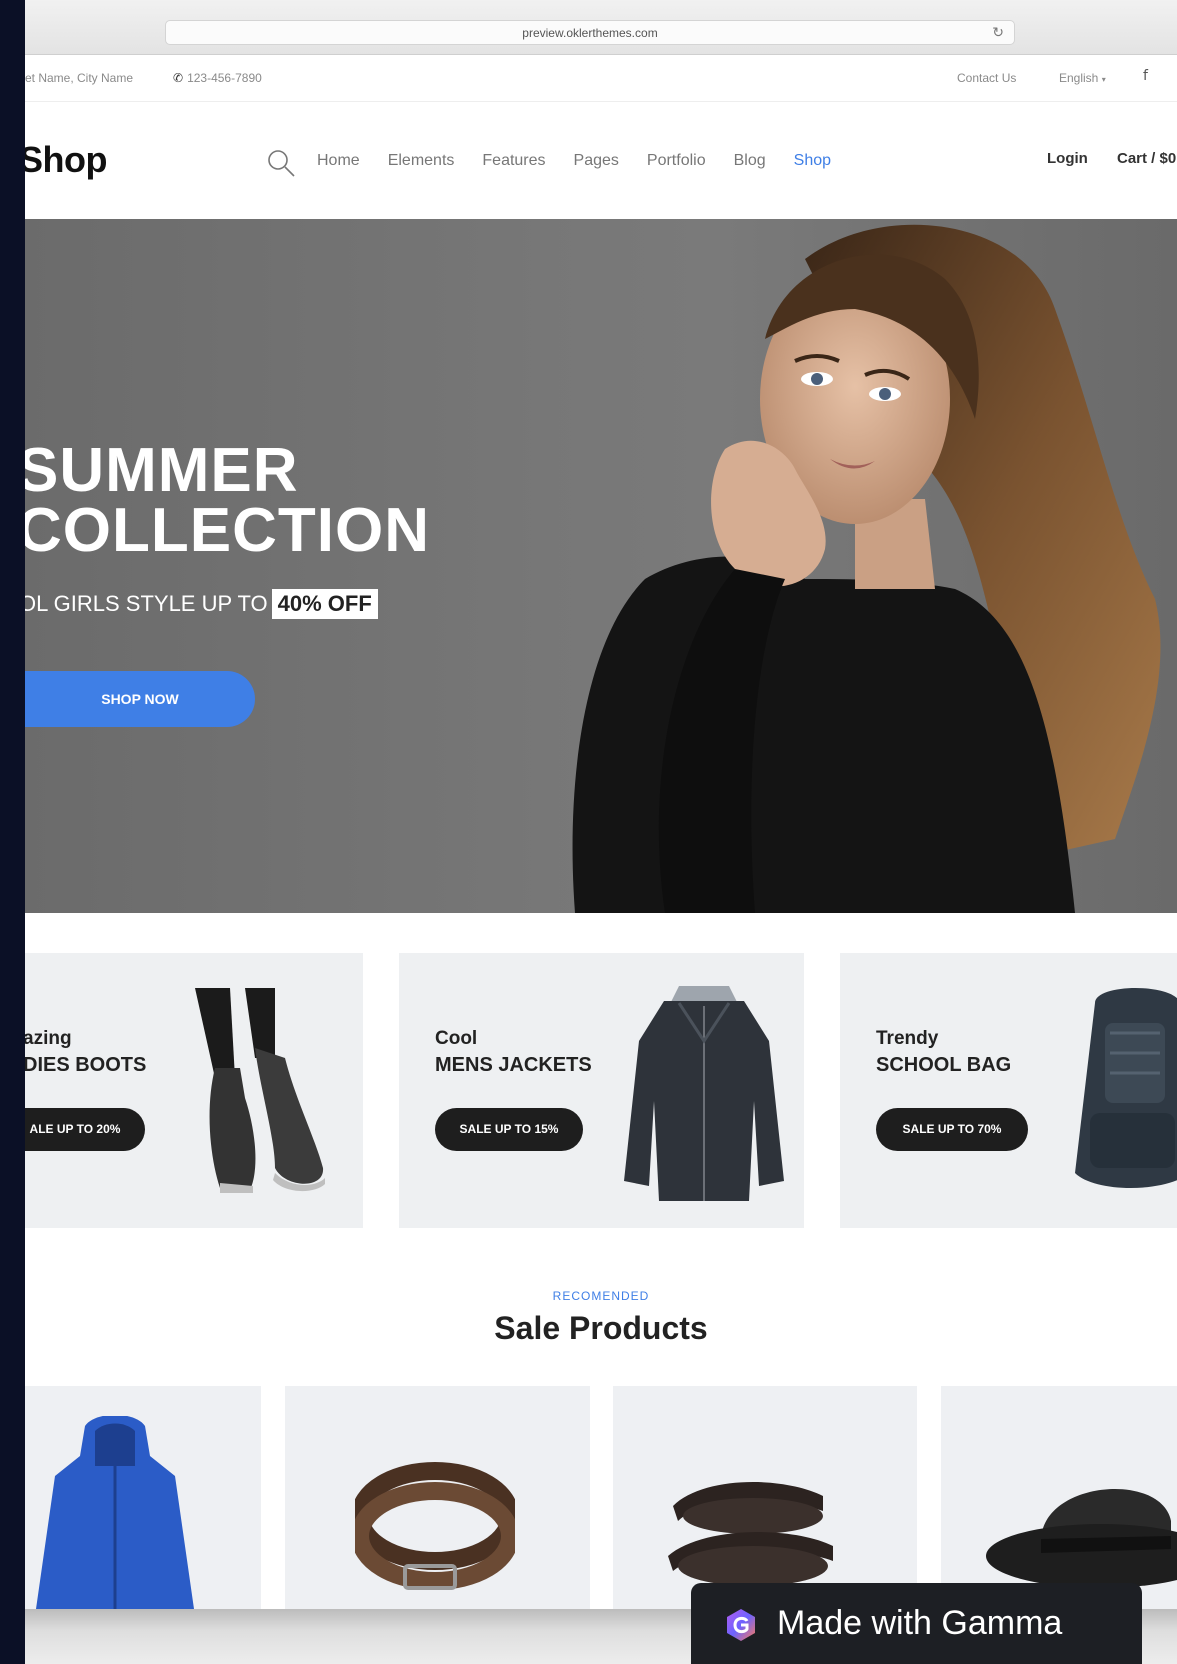 This screenshot has height=1664, width=1177. What do you see at coordinates (1146, 158) in the screenshot?
I see `cart-link: Cart / $0` at bounding box center [1146, 158].